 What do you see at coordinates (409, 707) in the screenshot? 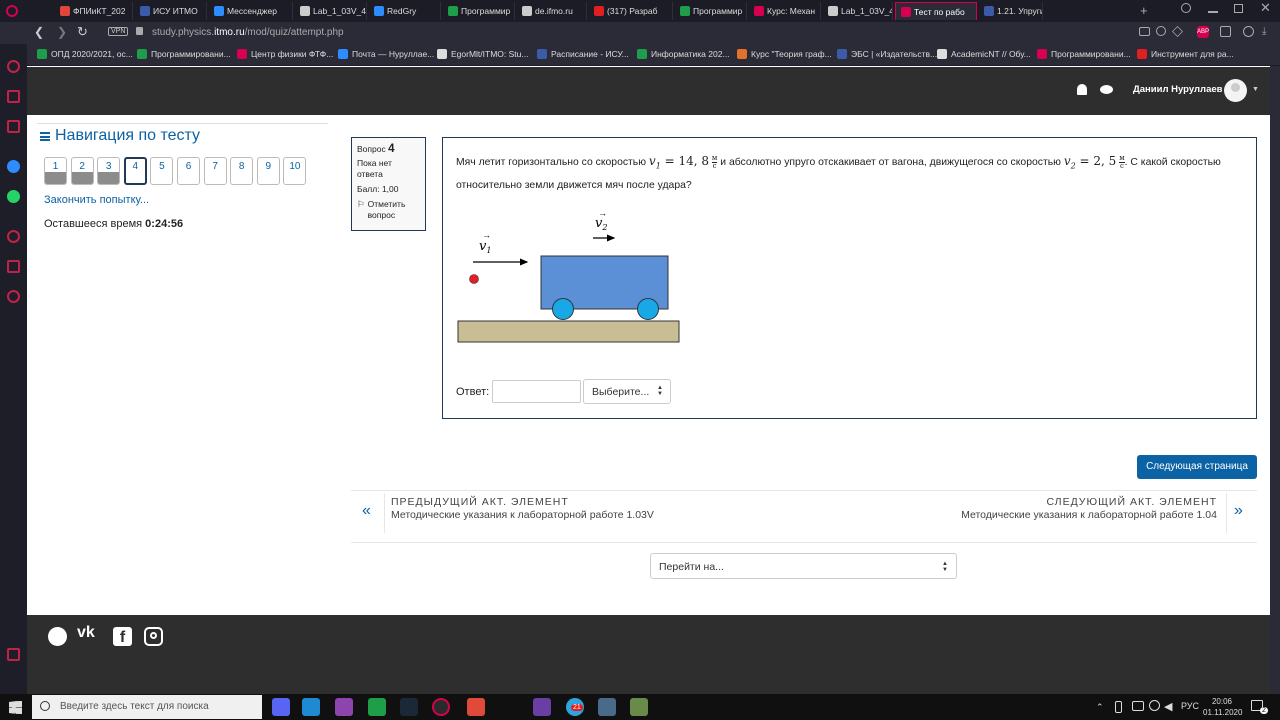
I see `steam-icon` at bounding box center [409, 707].